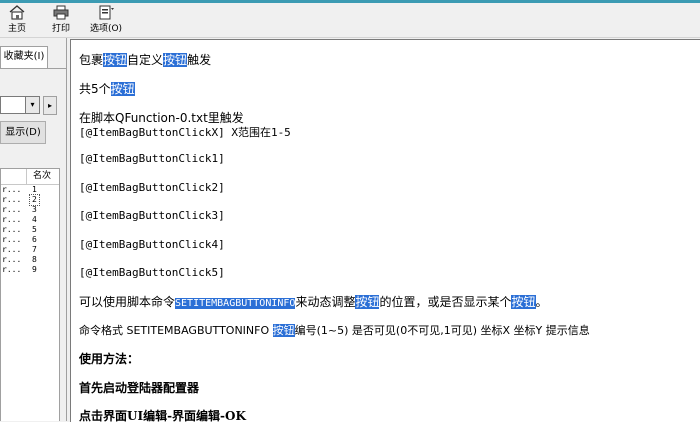 The width and height of the screenshot is (700, 422). What do you see at coordinates (145, 60) in the screenshot?
I see `content-line: 包裹按钮自定义按钮触发` at bounding box center [145, 60].